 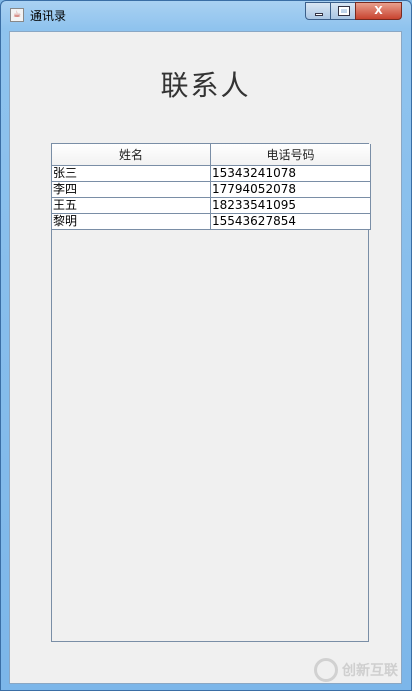 What do you see at coordinates (290, 155) in the screenshot?
I see `column-header-phone: 电话号码` at bounding box center [290, 155].